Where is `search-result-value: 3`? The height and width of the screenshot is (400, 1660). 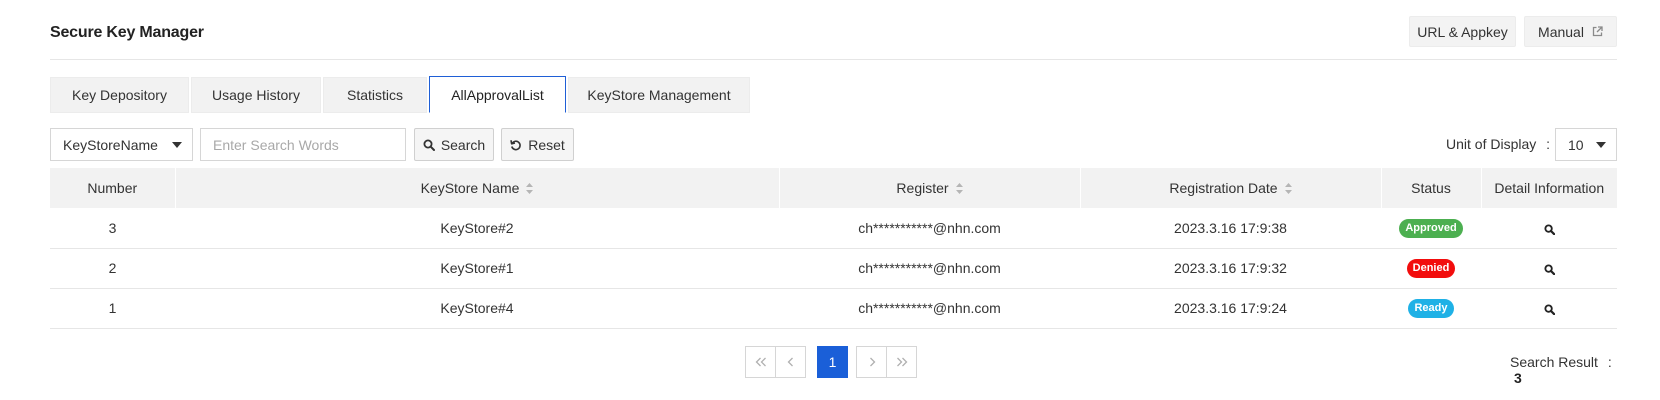 search-result-value: 3 is located at coordinates (1518, 378).